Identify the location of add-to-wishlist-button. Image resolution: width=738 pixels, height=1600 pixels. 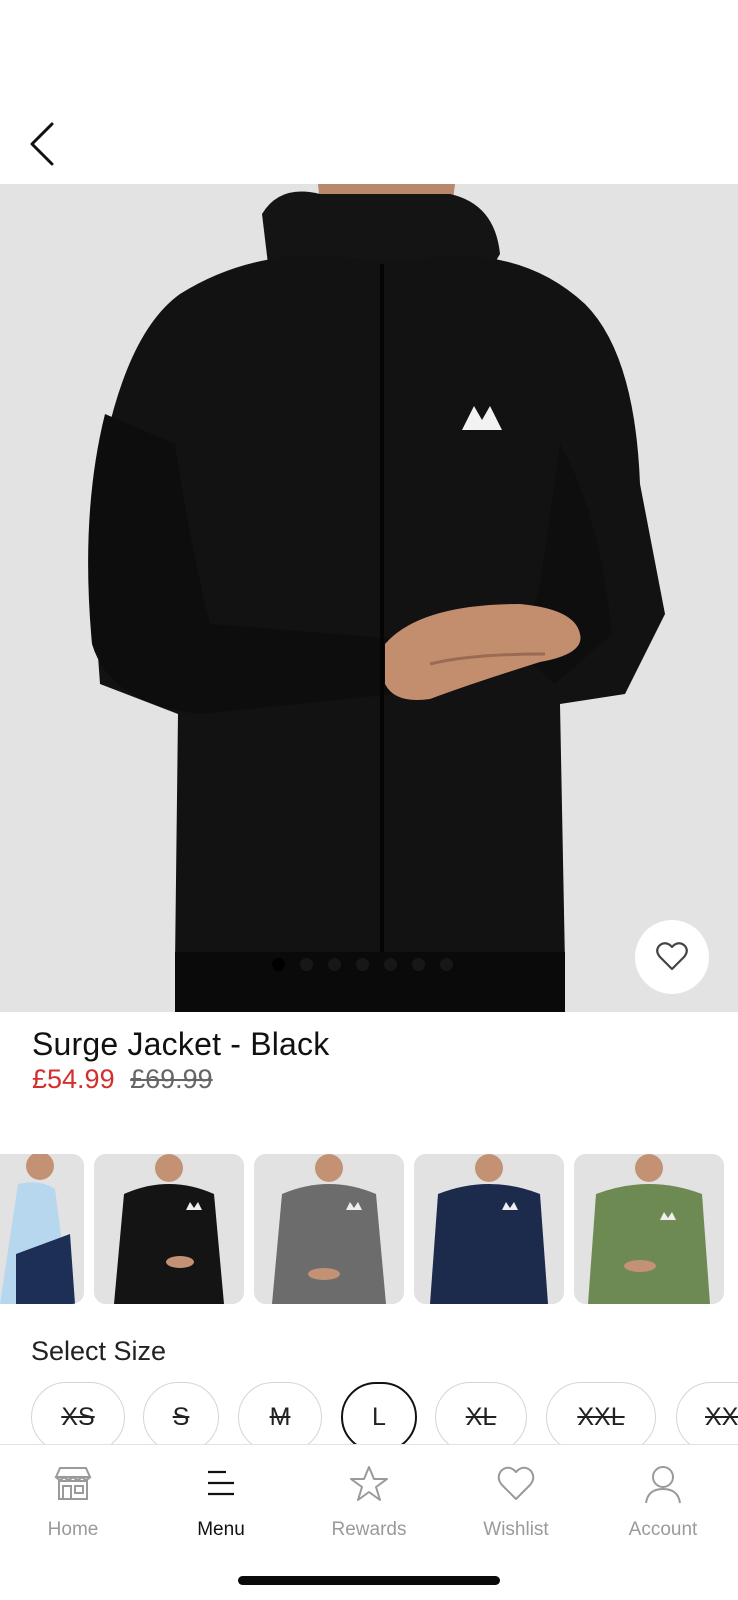
(672, 957).